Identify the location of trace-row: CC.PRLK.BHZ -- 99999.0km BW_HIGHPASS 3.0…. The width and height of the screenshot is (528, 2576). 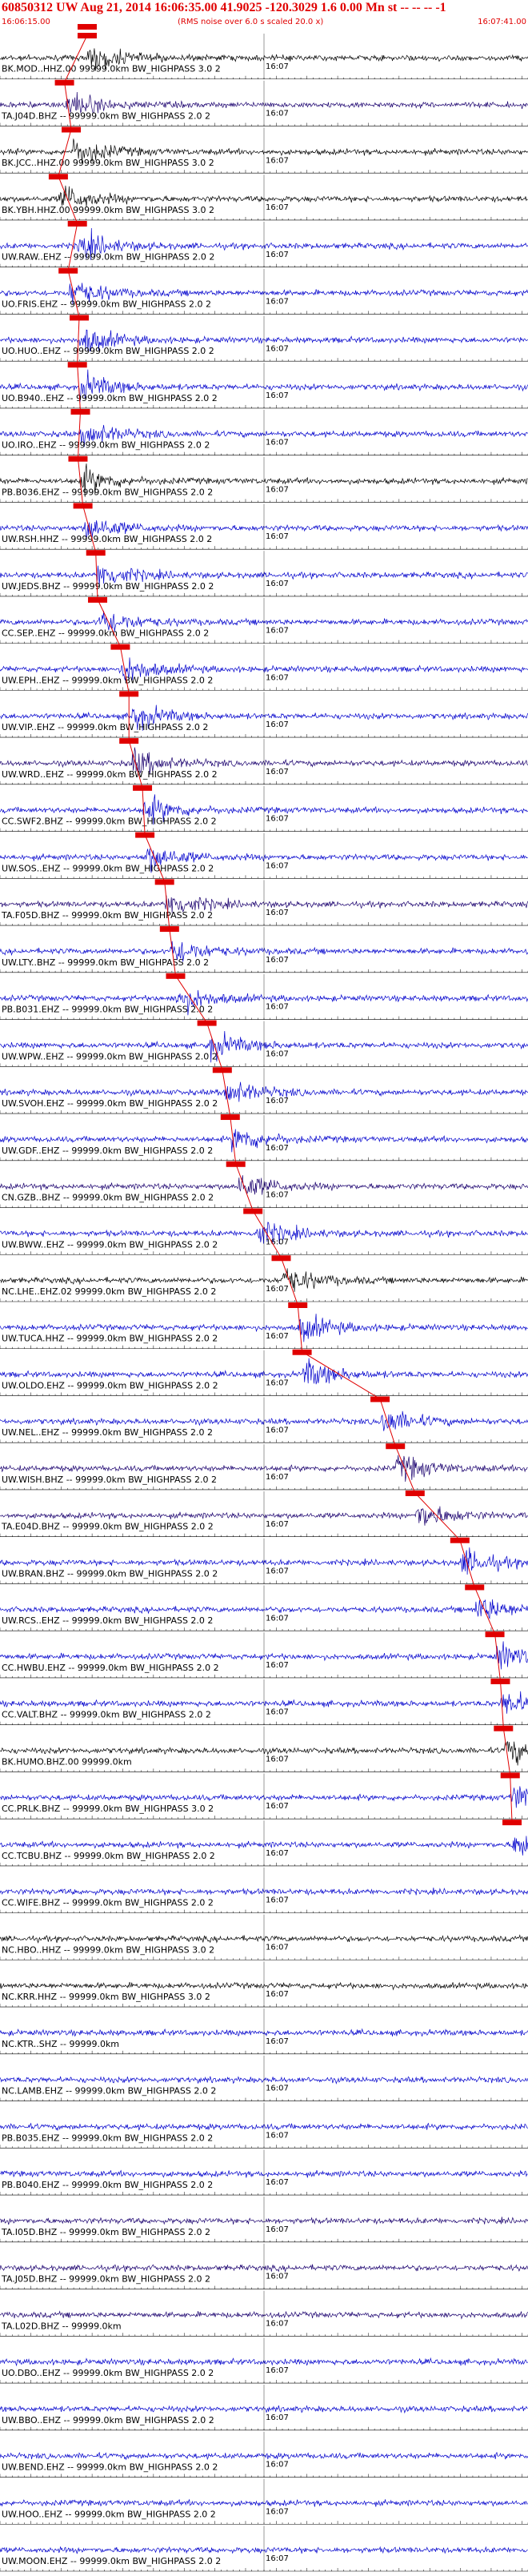
(264, 1796).